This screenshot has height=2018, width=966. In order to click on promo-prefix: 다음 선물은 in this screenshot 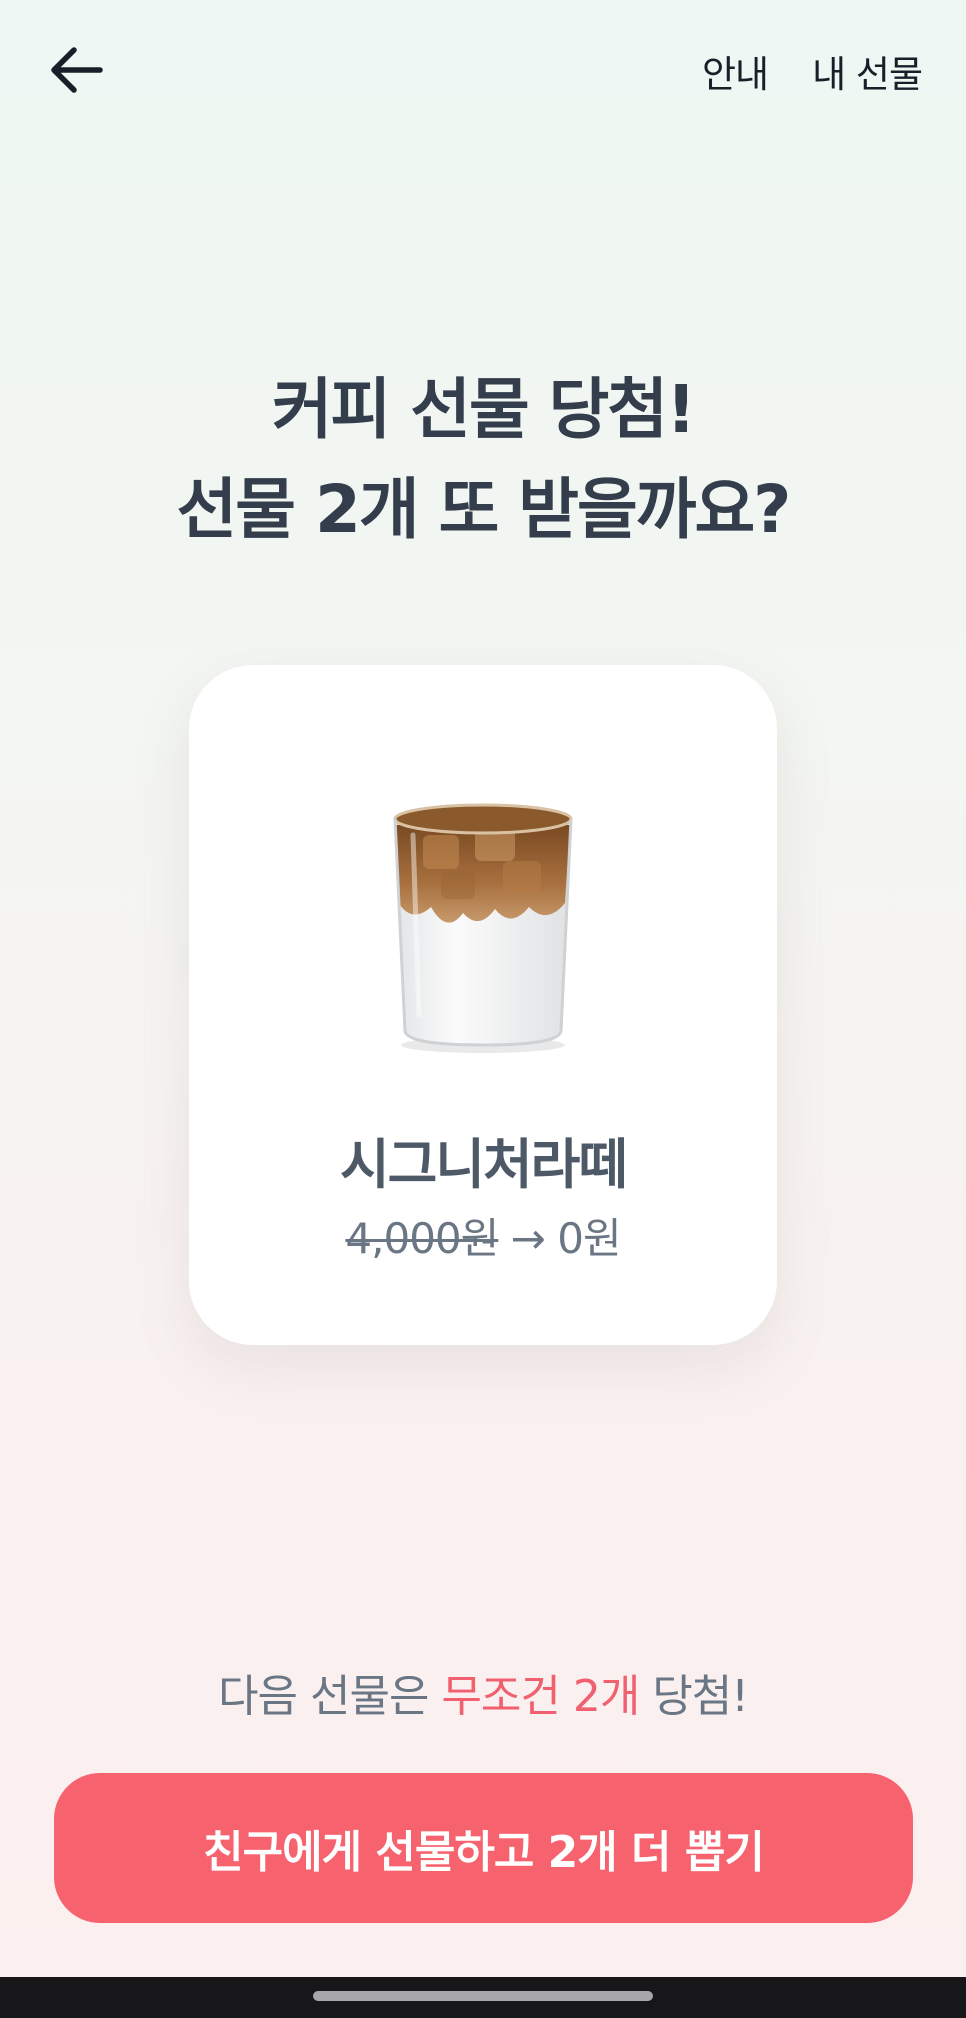, I will do `click(330, 1696)`.